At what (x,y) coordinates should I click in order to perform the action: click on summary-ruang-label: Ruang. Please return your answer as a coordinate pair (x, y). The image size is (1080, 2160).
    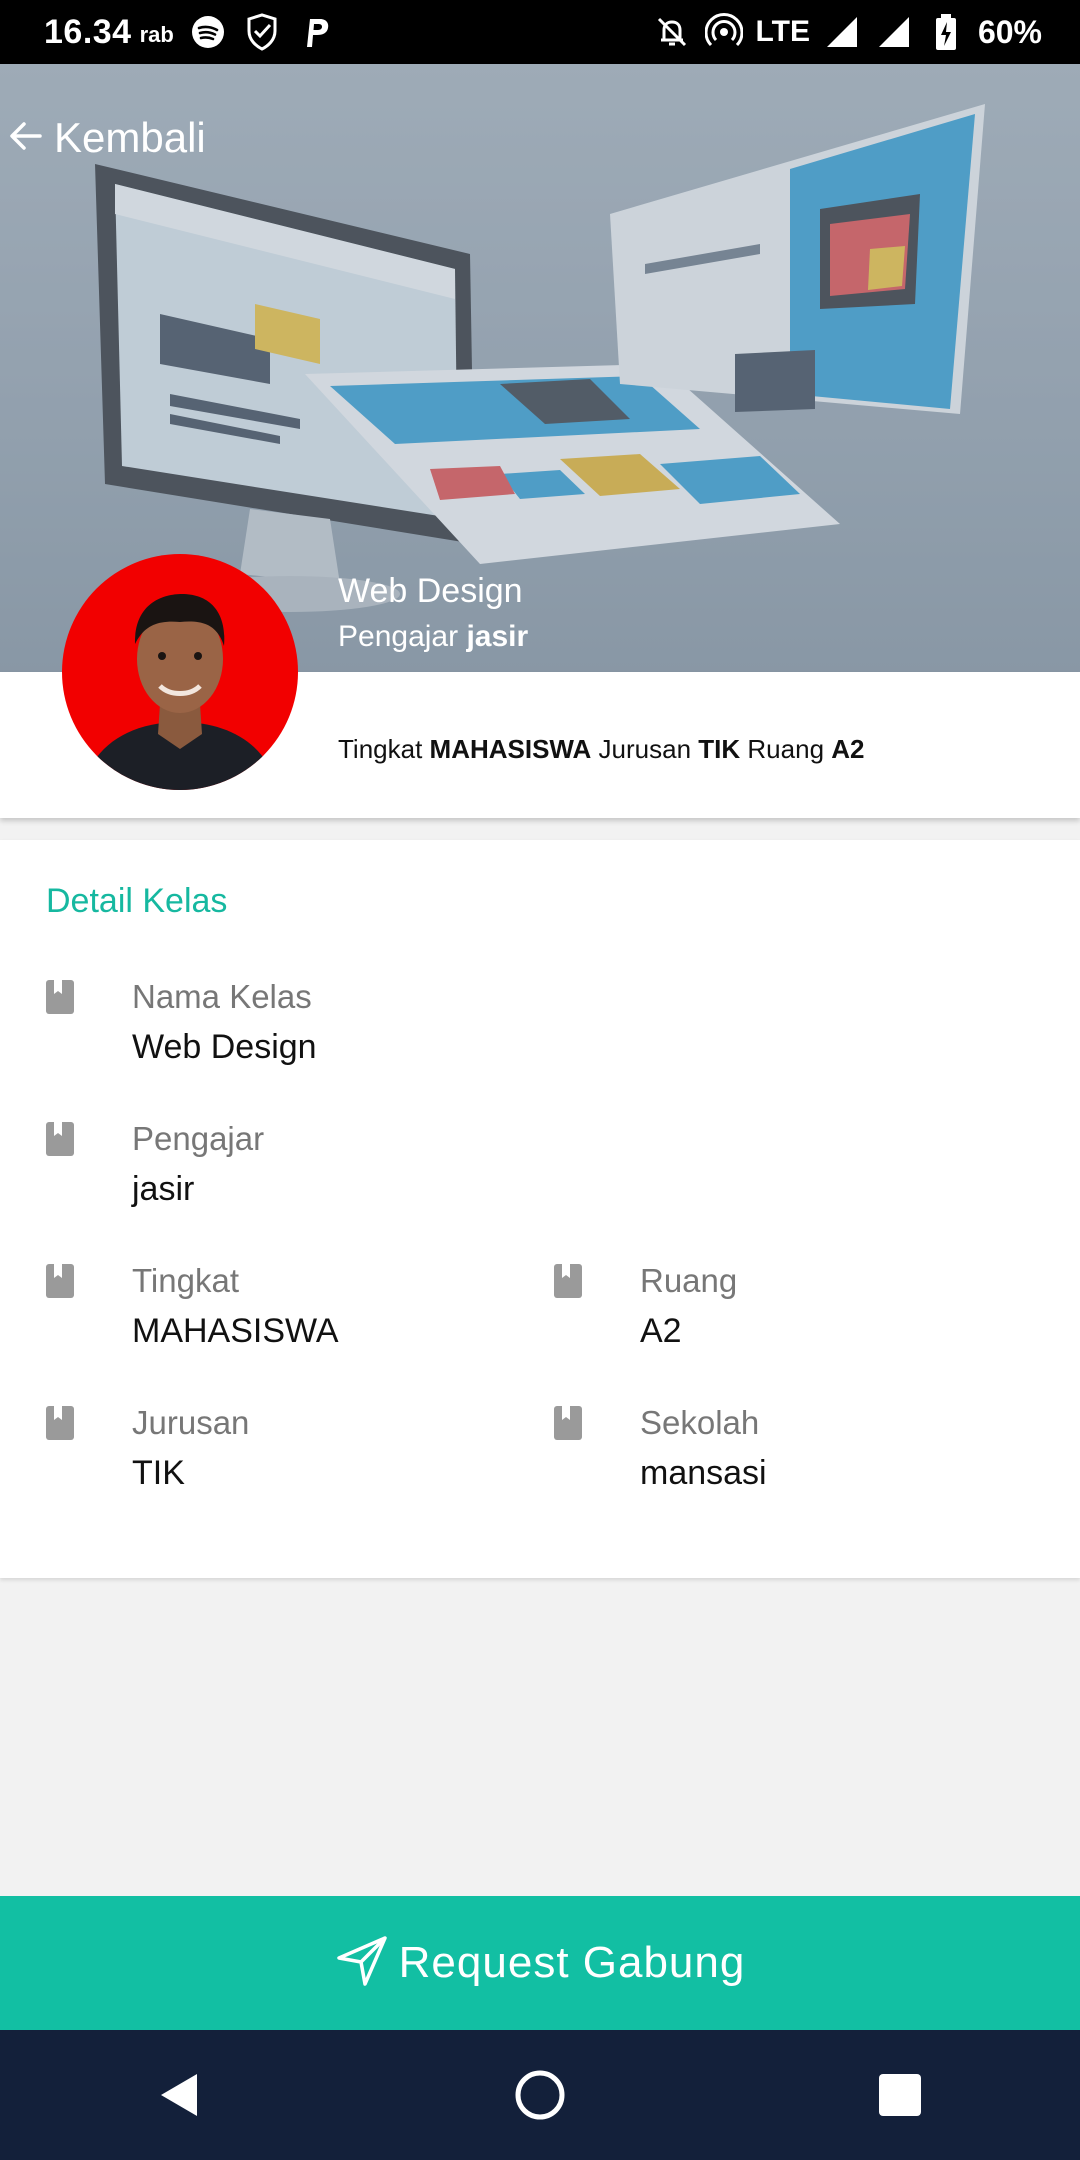
    Looking at the image, I should click on (786, 749).